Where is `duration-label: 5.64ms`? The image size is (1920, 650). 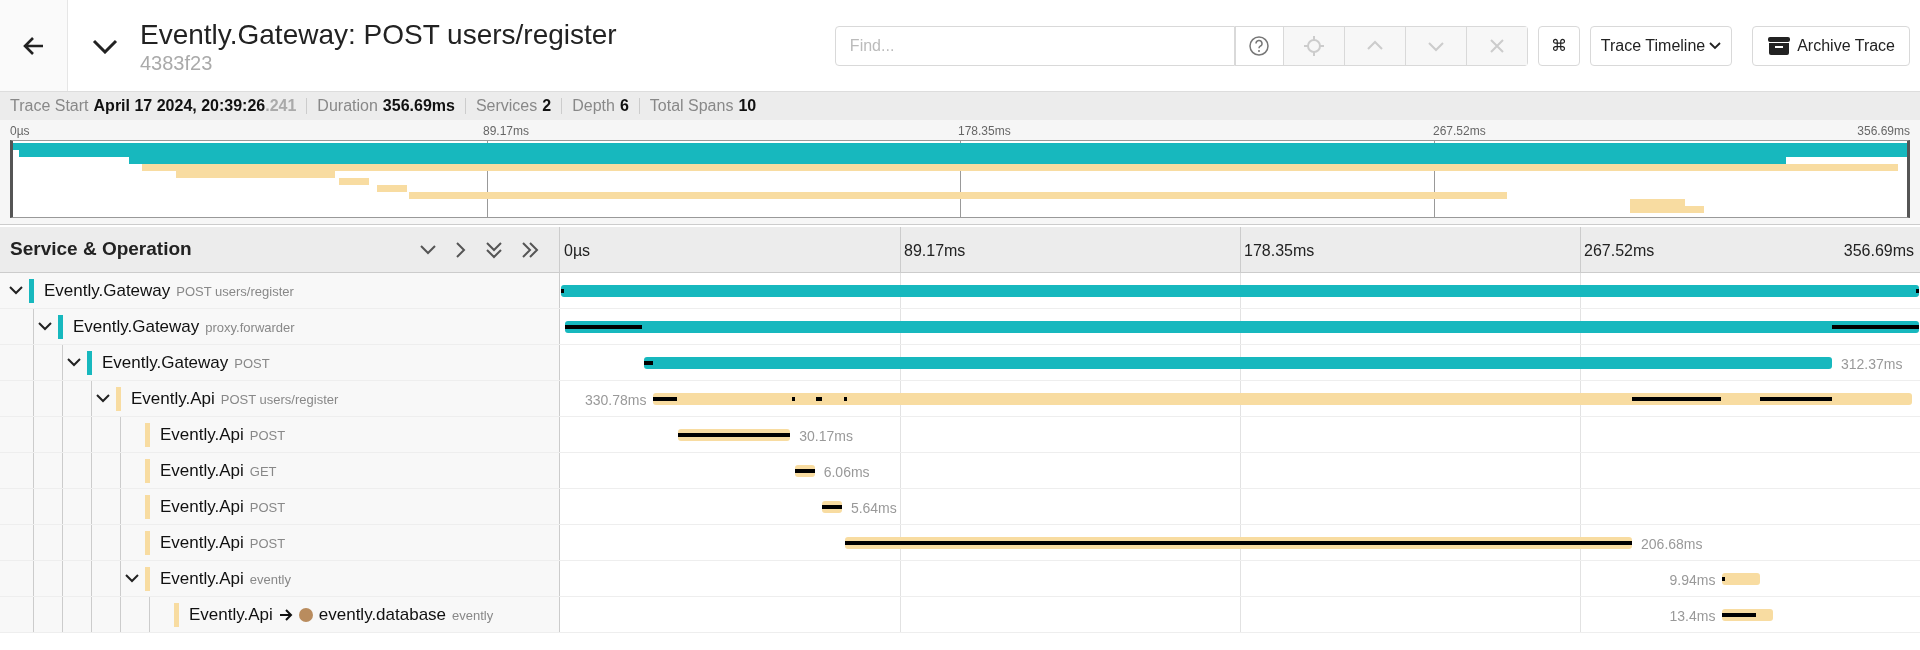 duration-label: 5.64ms is located at coordinates (873, 508).